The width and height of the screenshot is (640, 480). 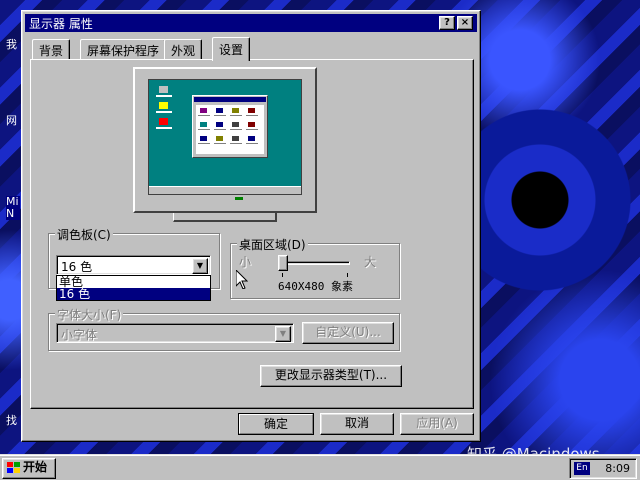 What do you see at coordinates (617, 468) in the screenshot?
I see `clock: 8:09` at bounding box center [617, 468].